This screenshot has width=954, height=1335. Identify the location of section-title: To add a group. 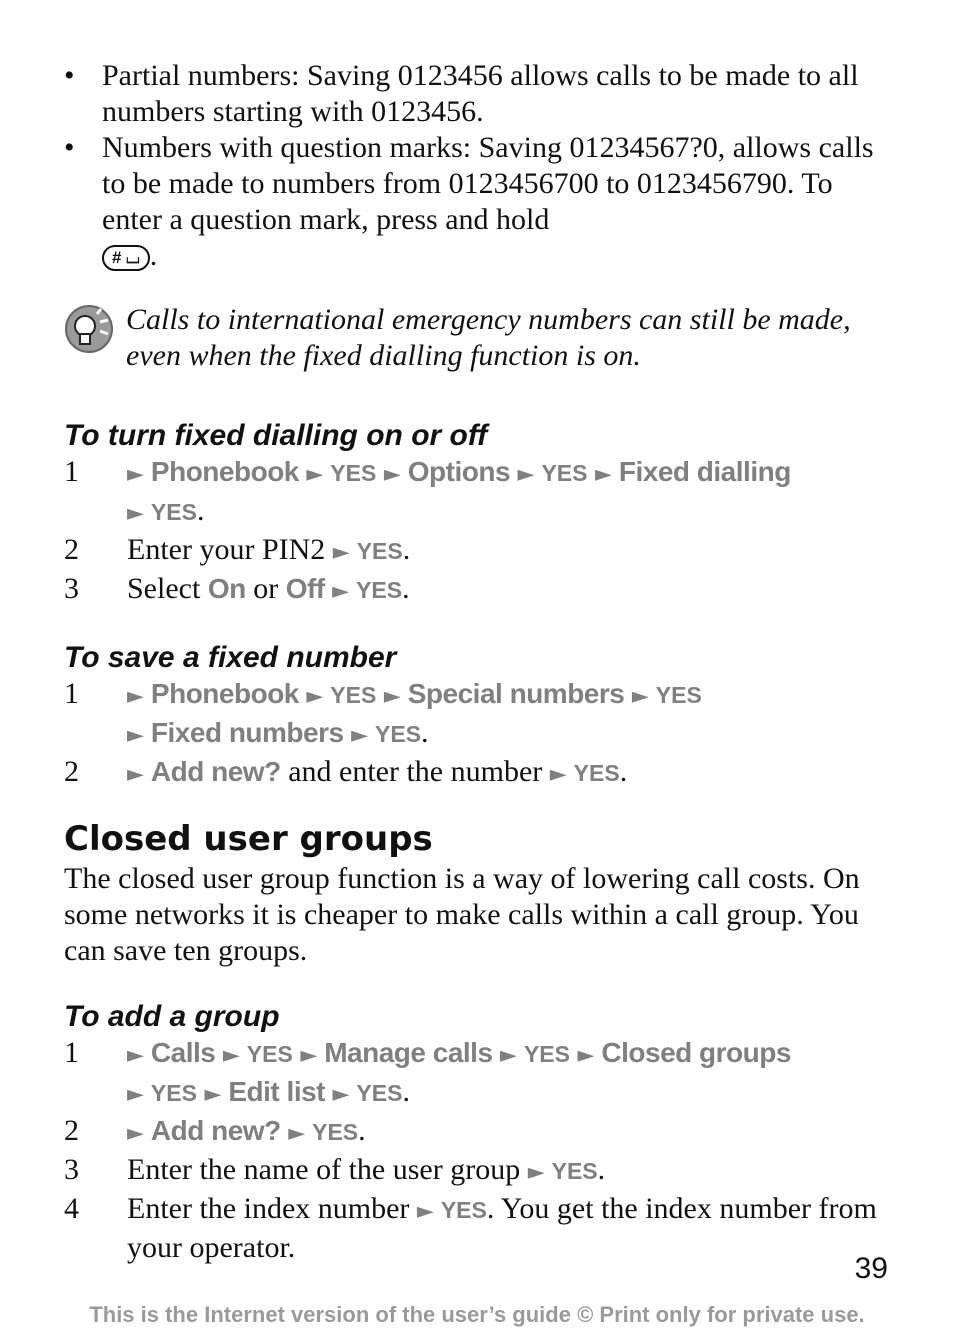
(172, 1016).